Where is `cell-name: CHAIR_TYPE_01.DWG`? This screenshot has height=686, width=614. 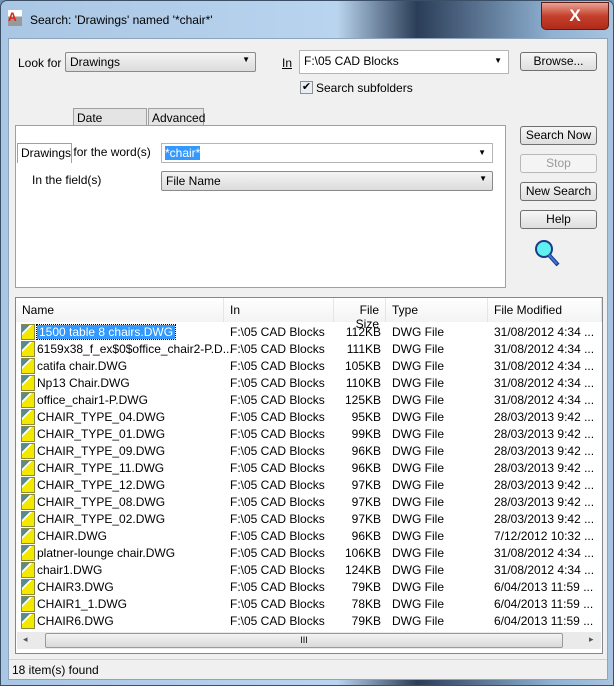
cell-name: CHAIR_TYPE_01.DWG is located at coordinates (101, 434).